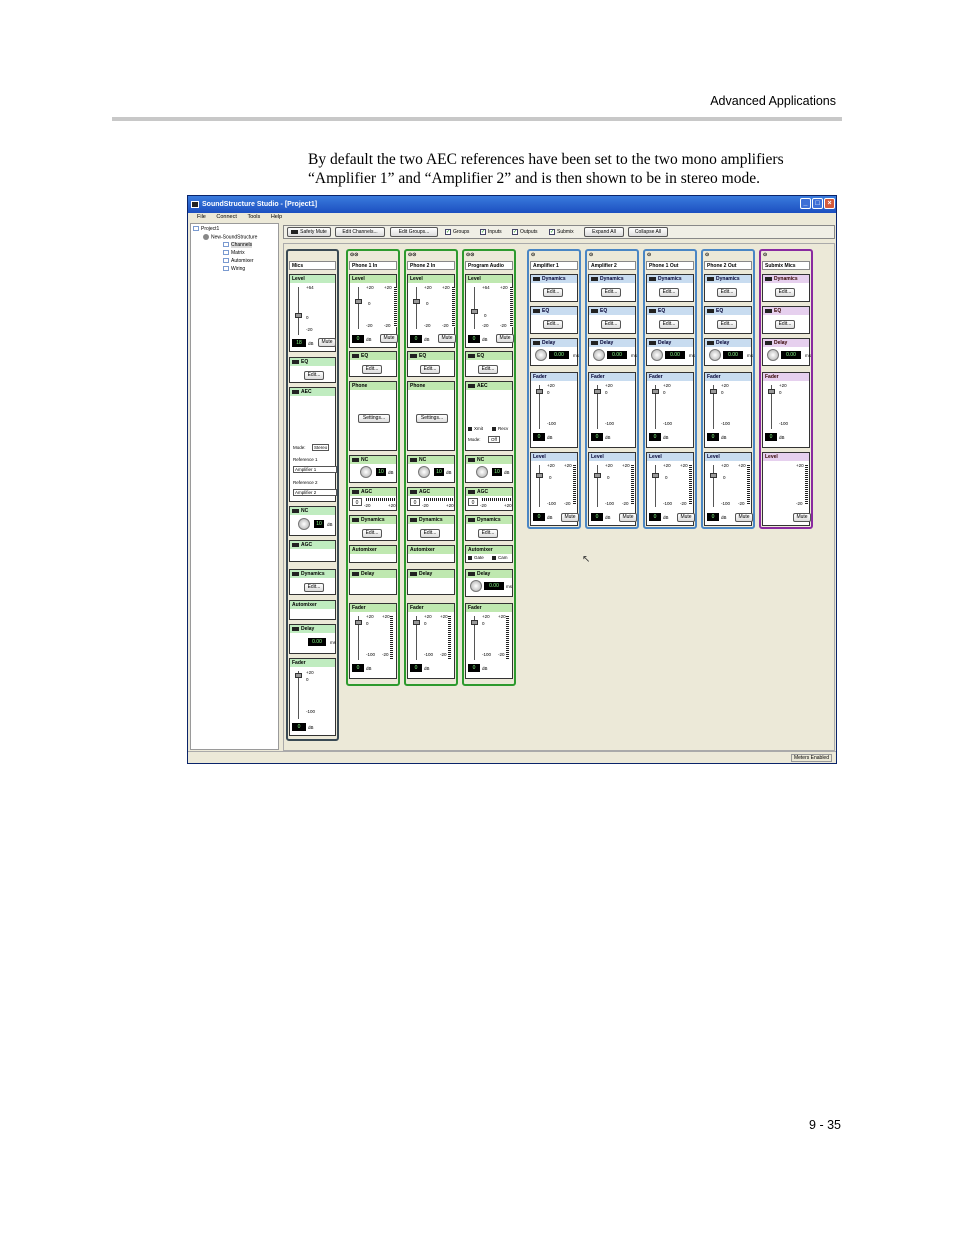  What do you see at coordinates (491, 232) in the screenshot?
I see `inputs-checkbox: ✓ Inputs` at bounding box center [491, 232].